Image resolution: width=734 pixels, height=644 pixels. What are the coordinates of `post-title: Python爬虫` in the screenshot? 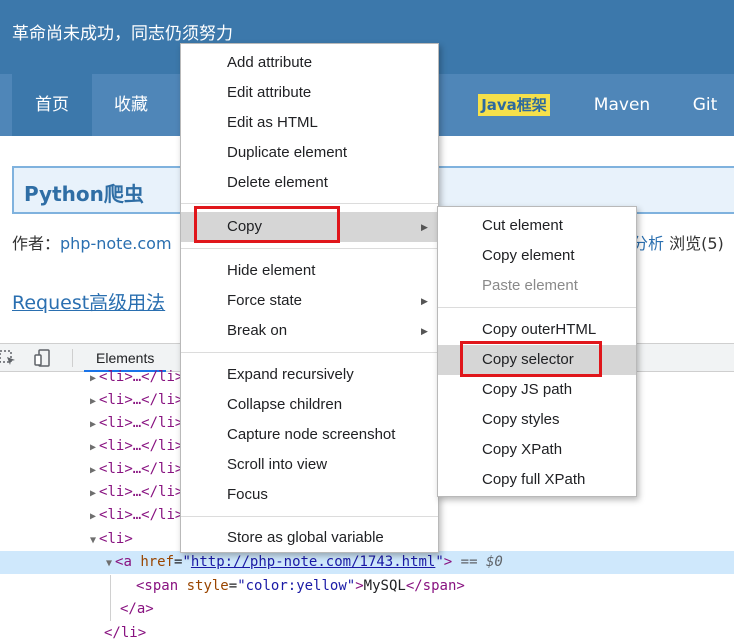 It's located at (84, 194).